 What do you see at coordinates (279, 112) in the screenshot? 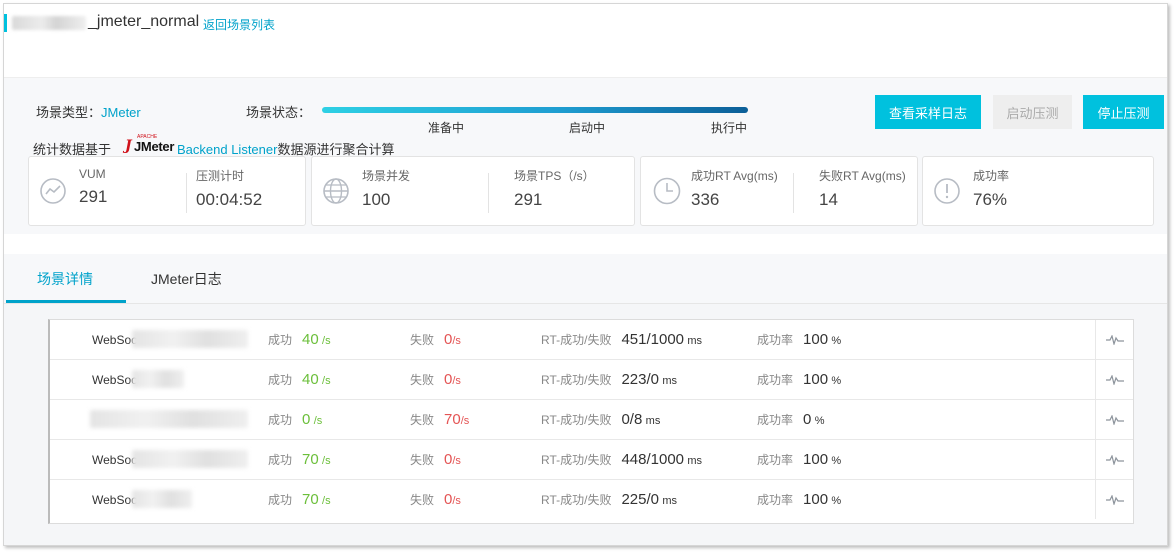
I see `scene-status-label: 场景状态：` at bounding box center [279, 112].